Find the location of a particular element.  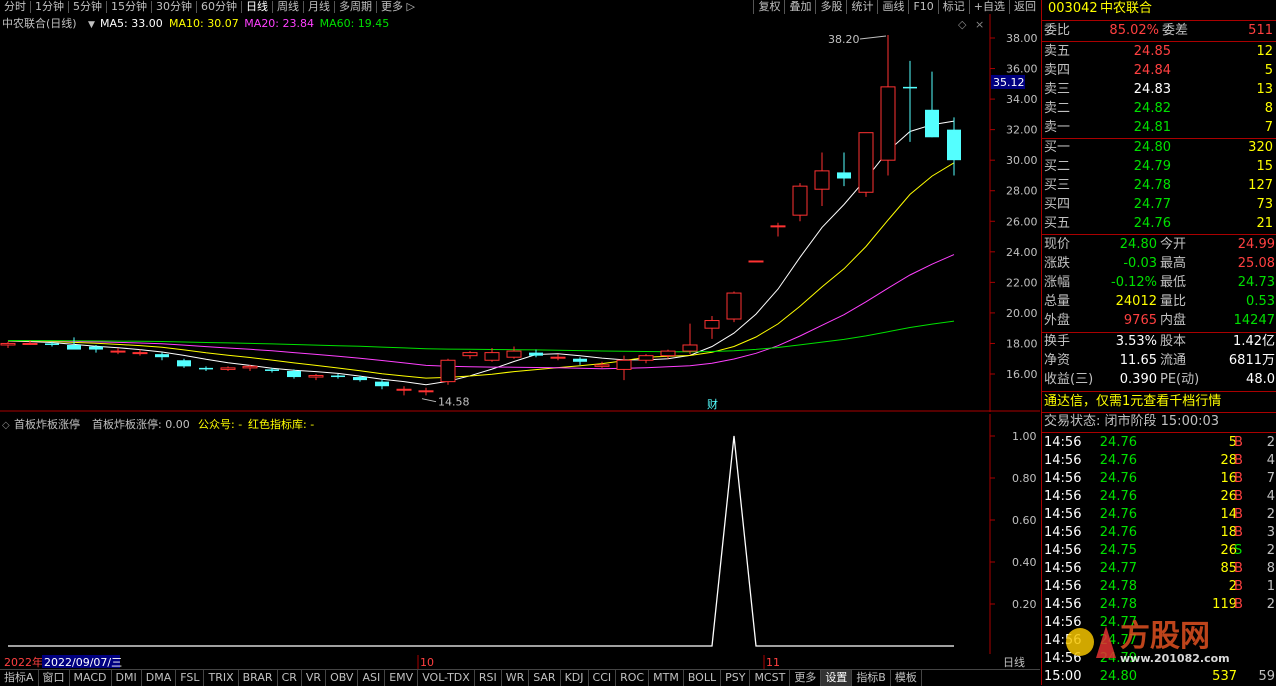

toolbar-button-7: +自选 is located at coordinates (988, 7).